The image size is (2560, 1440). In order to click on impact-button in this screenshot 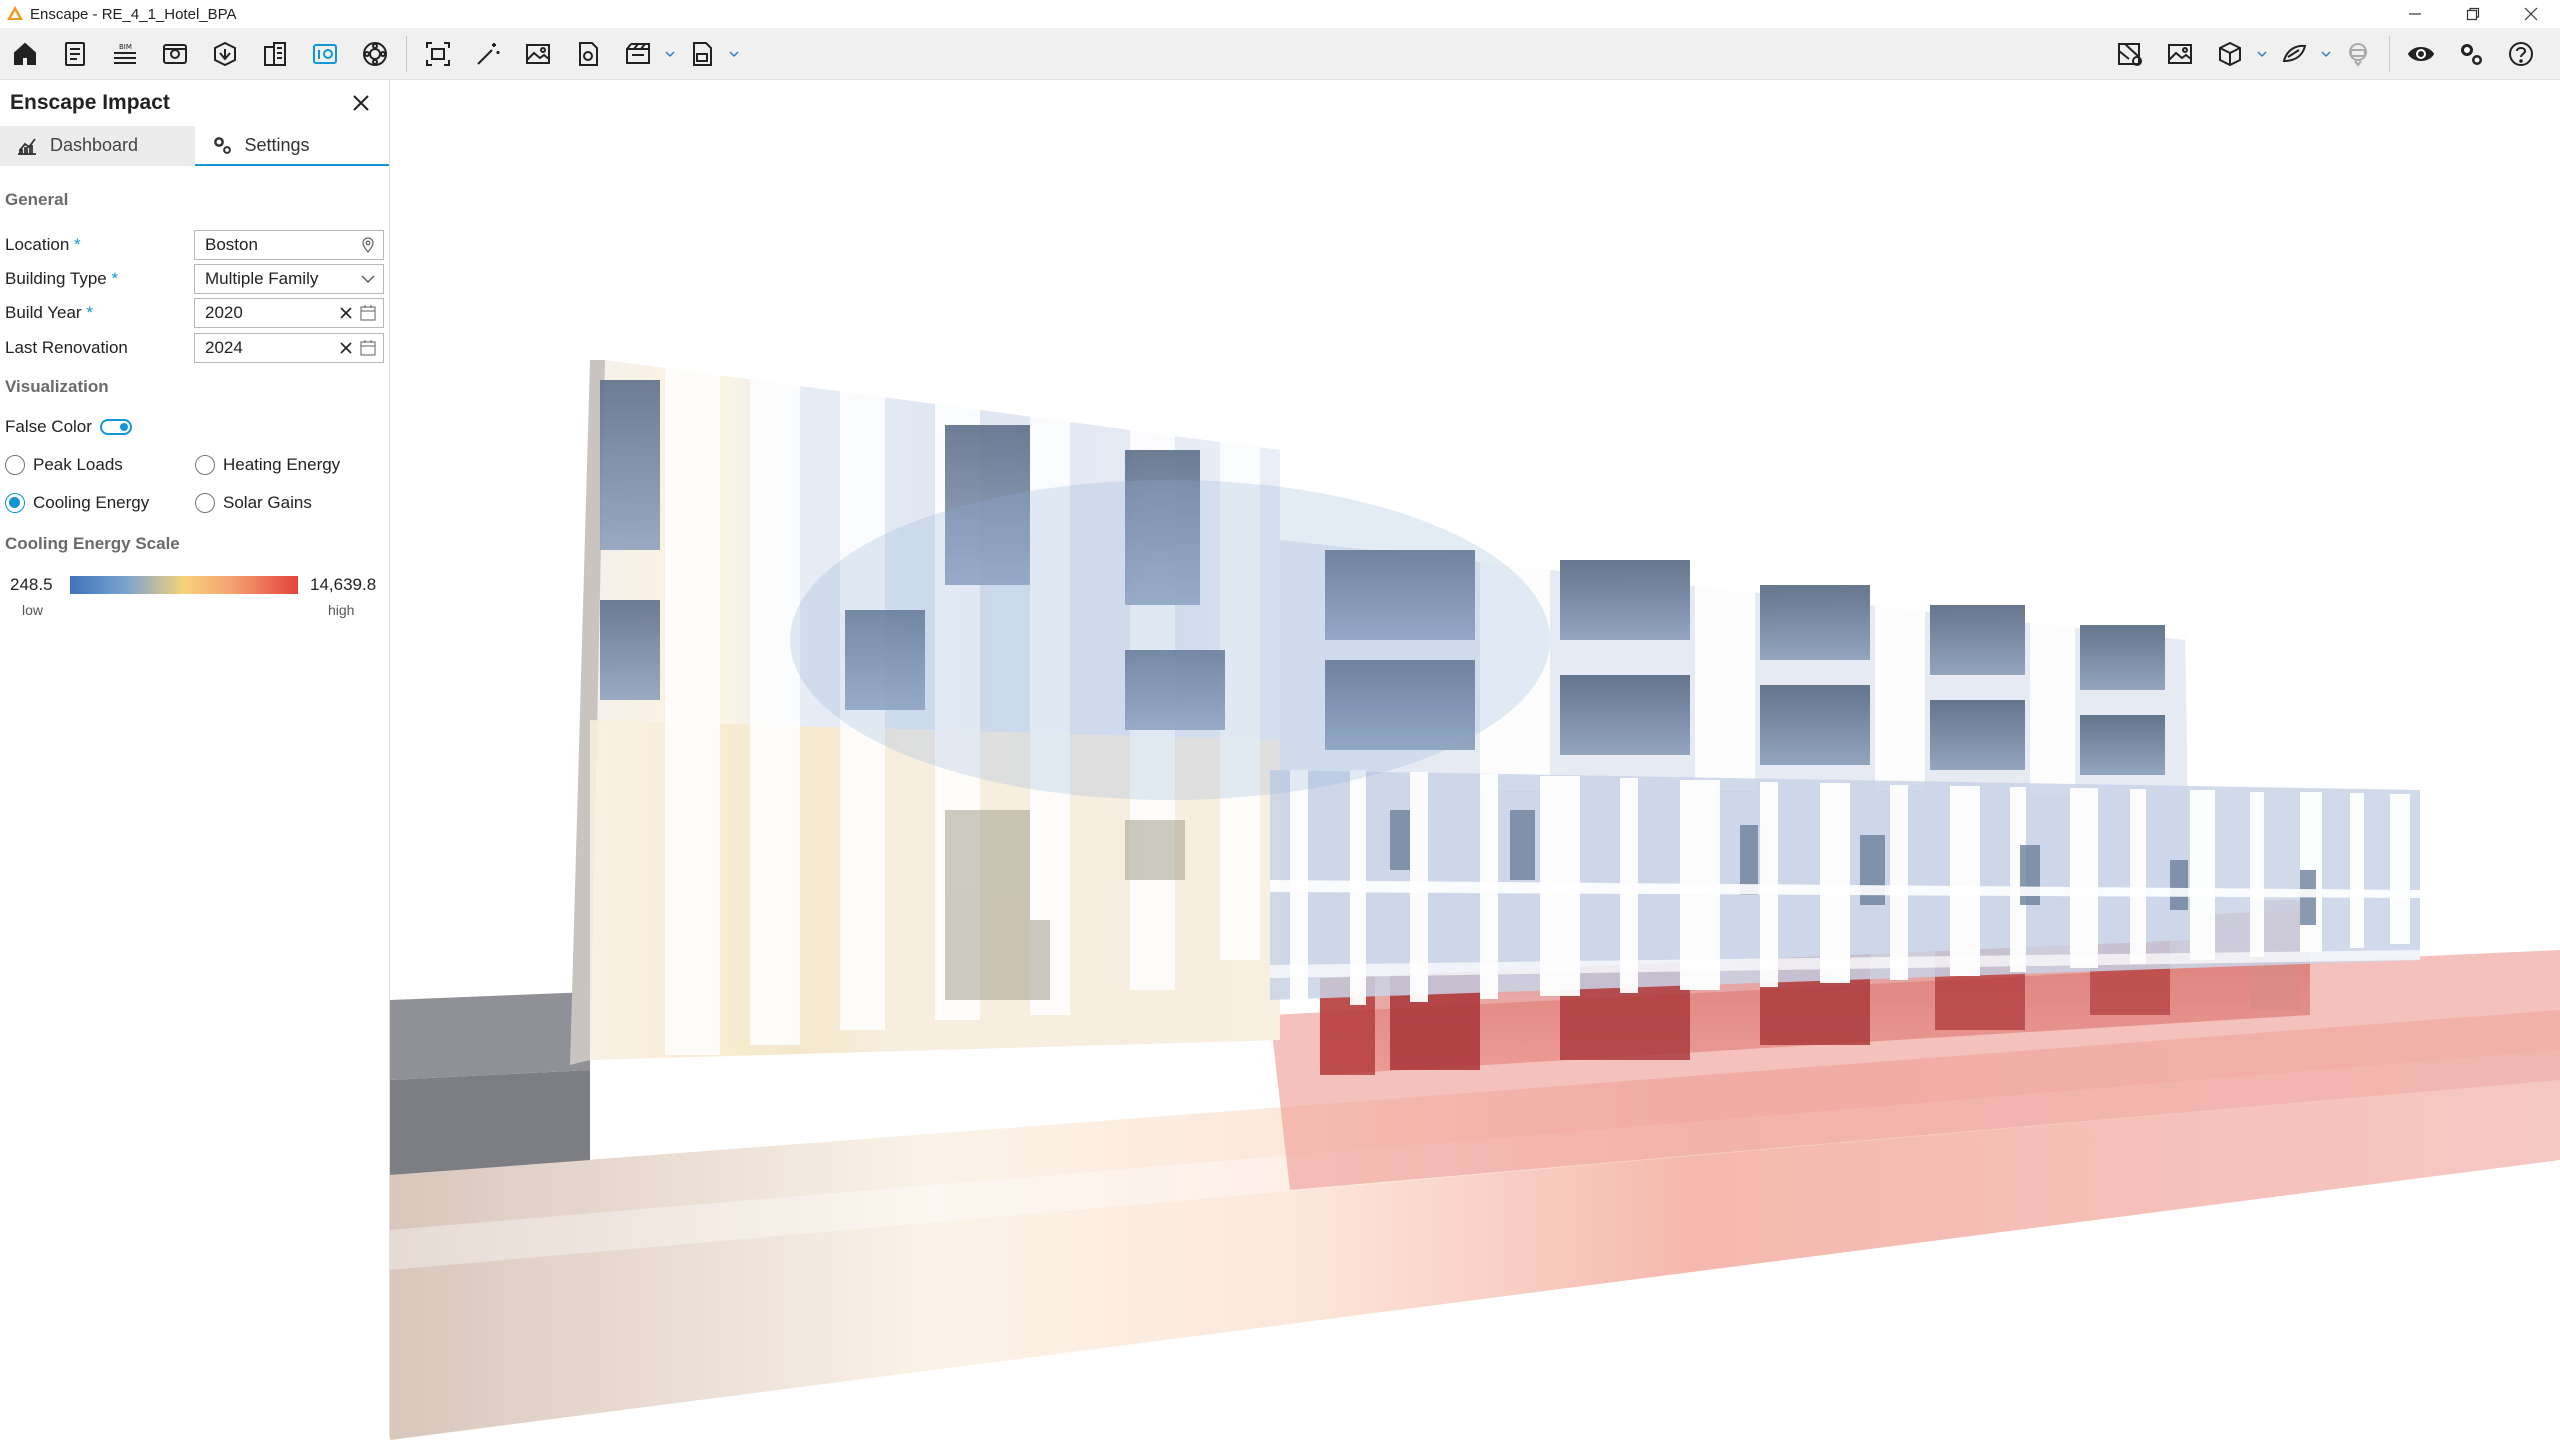, I will do `click(325, 54)`.